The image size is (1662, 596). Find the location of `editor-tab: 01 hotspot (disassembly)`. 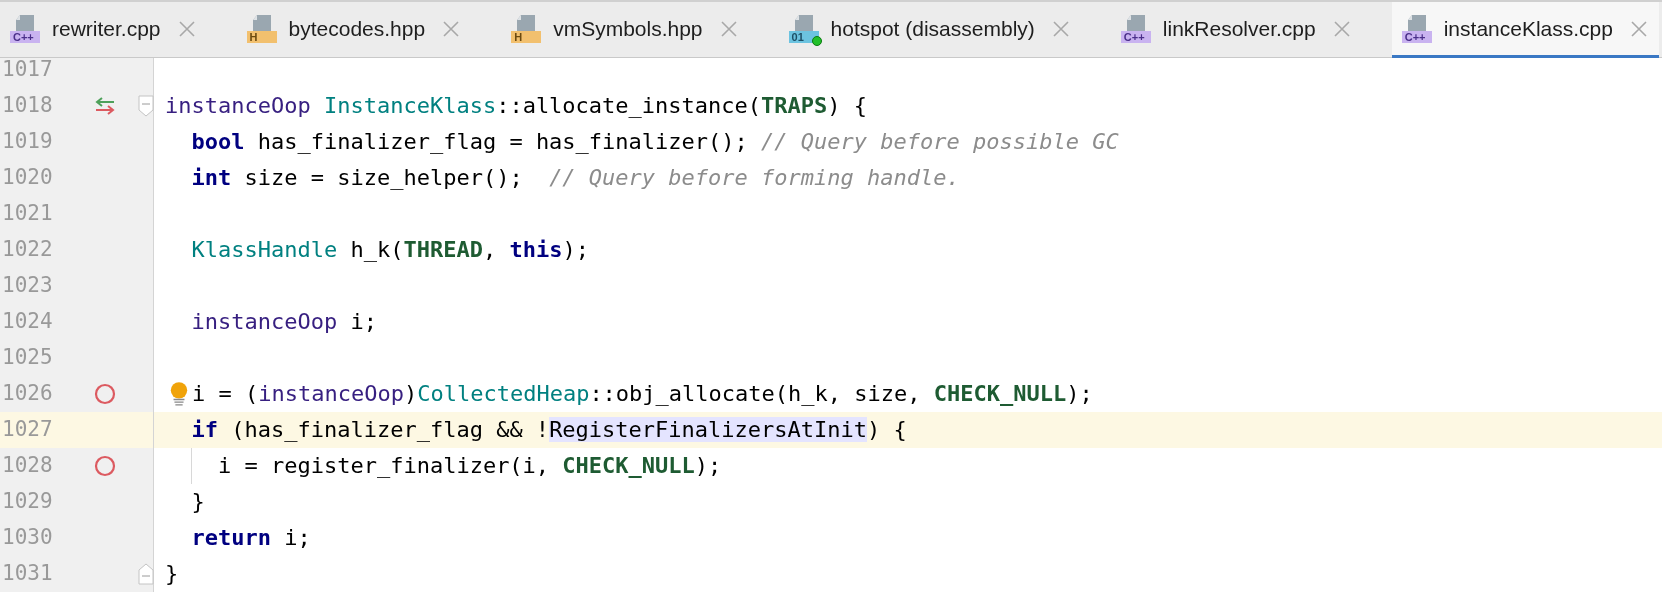

editor-tab: 01 hotspot (disassembly) is located at coordinates (929, 30).